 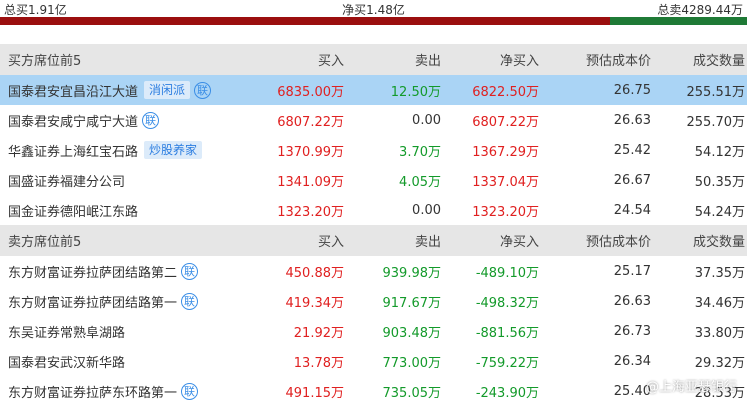 I want to click on buy-ratio-fill, so click(x=305, y=21).